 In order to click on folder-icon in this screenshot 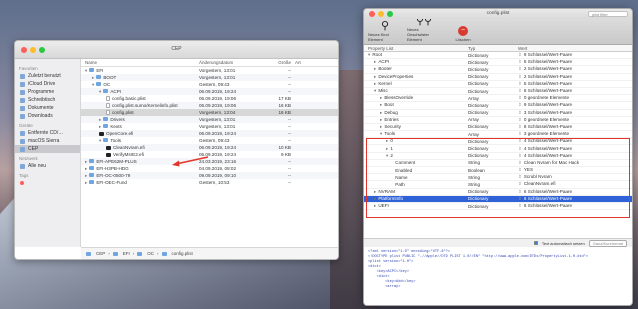, I will do `click(92, 182)`.